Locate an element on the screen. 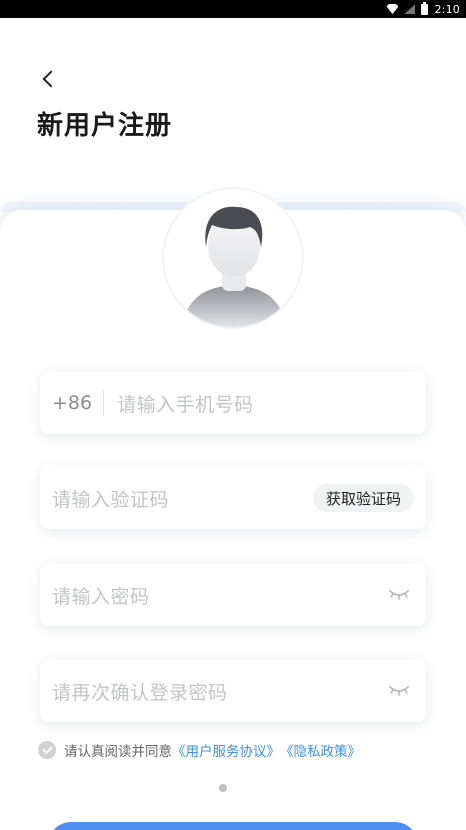 This screenshot has width=466, height=830. status-time: 2:10 is located at coordinates (447, 9).